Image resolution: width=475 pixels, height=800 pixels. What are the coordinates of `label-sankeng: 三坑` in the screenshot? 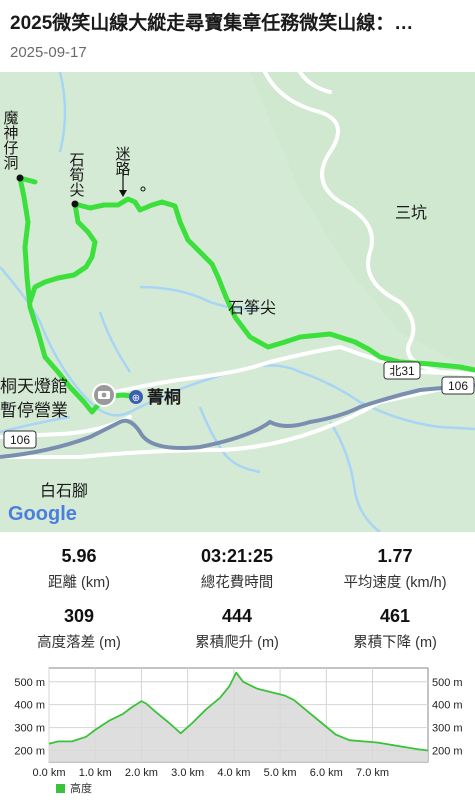 It's located at (411, 213).